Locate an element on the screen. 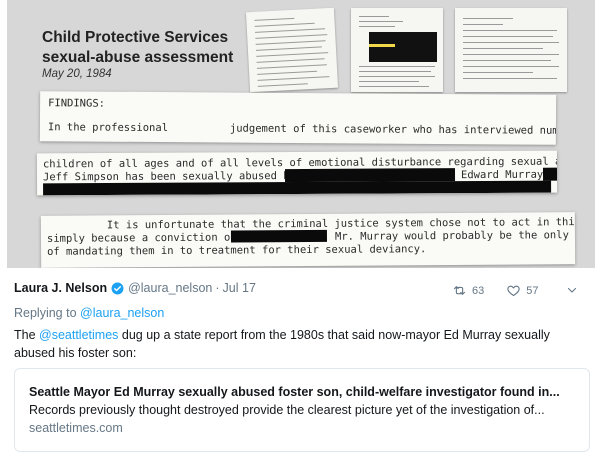 This screenshot has width=609, height=463. tweet-author: Laura J. Nelson @laura_nelson · Jul 17 is located at coordinates (135, 288).